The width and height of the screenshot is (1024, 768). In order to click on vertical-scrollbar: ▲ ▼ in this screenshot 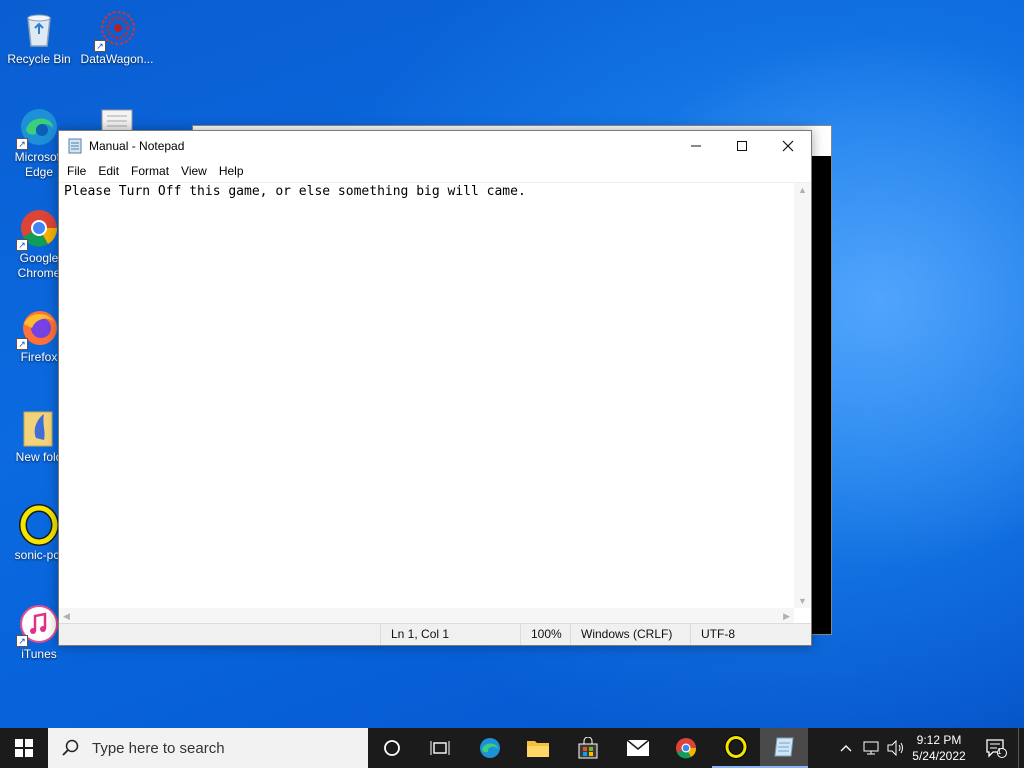, I will do `click(802, 395)`.